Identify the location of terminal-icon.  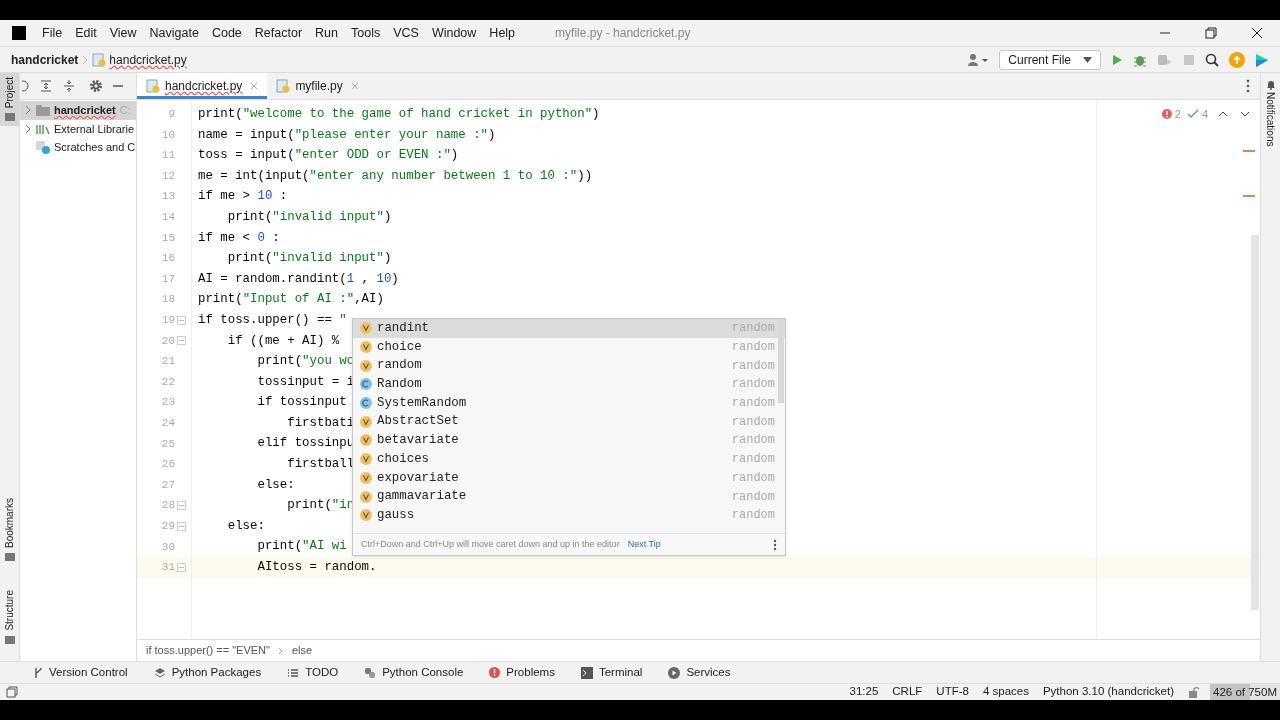
(586, 672).